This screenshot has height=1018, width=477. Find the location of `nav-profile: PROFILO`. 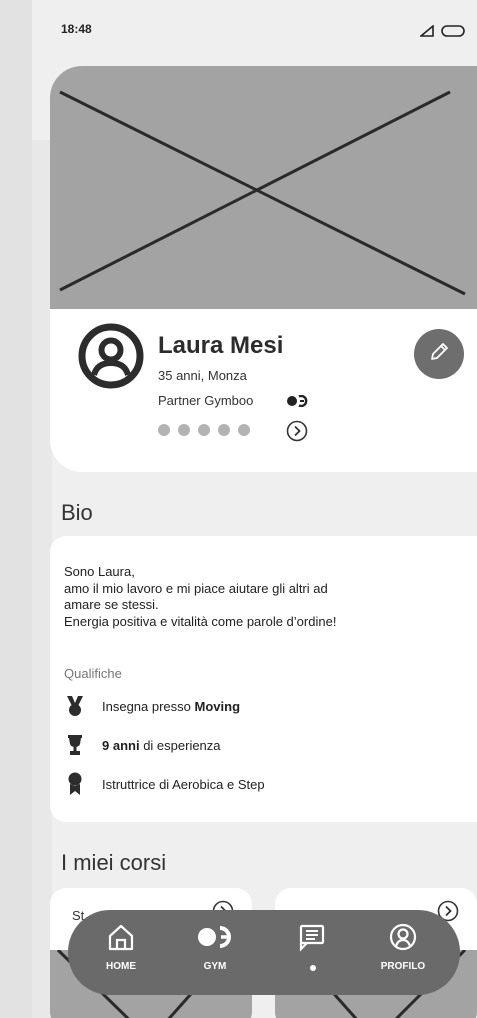

nav-profile: PROFILO is located at coordinates (403, 947).